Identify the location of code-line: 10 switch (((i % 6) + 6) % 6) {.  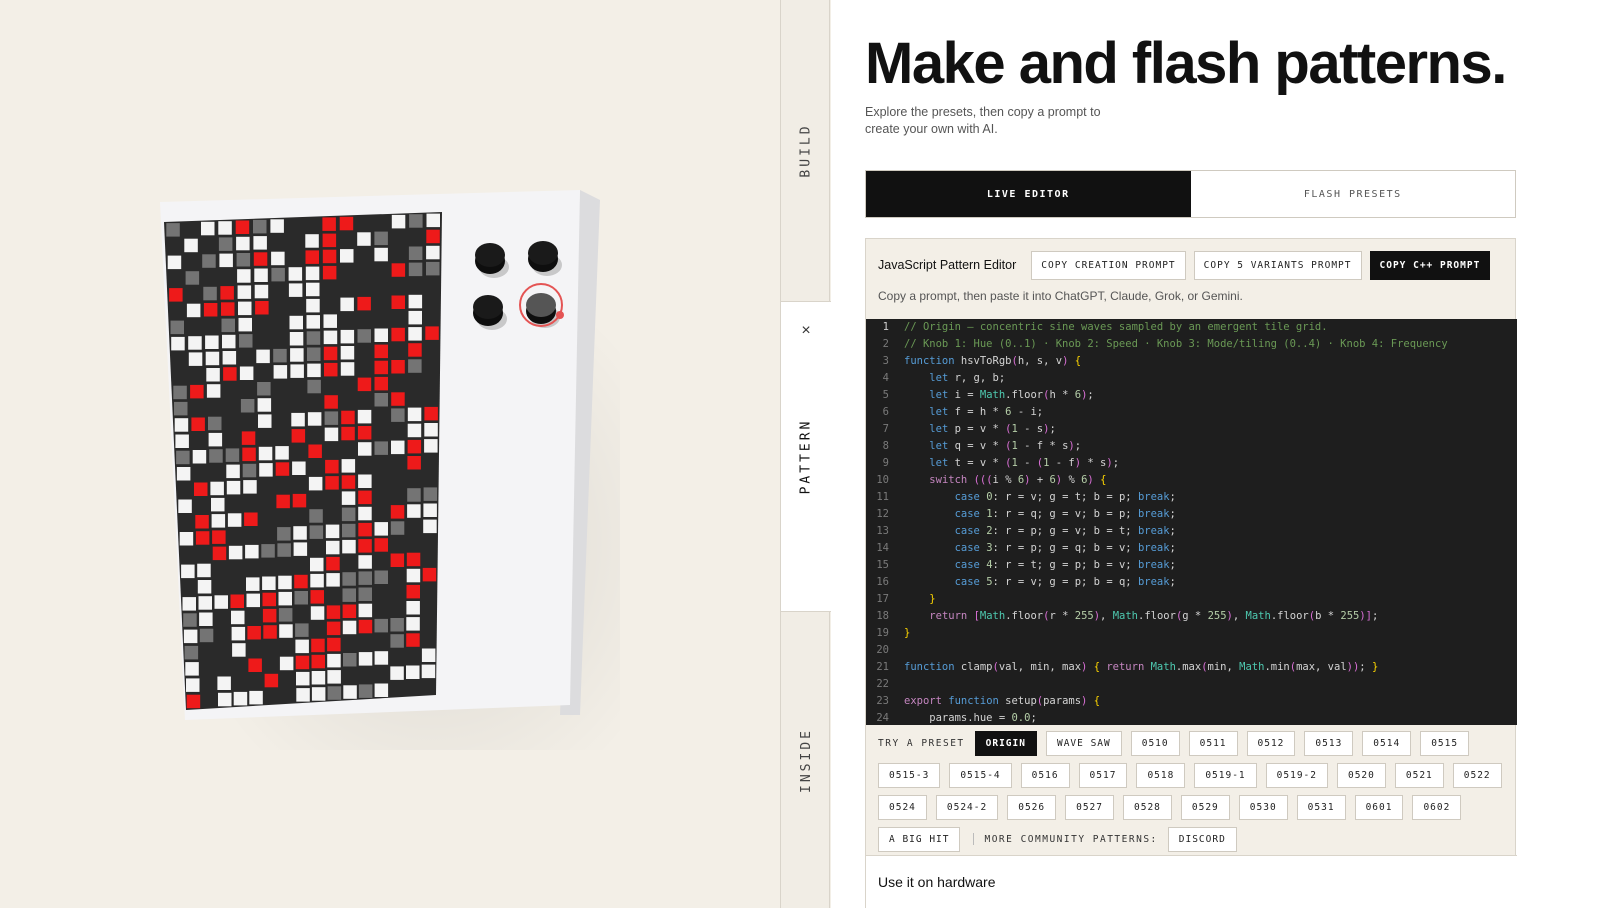
(1191, 480).